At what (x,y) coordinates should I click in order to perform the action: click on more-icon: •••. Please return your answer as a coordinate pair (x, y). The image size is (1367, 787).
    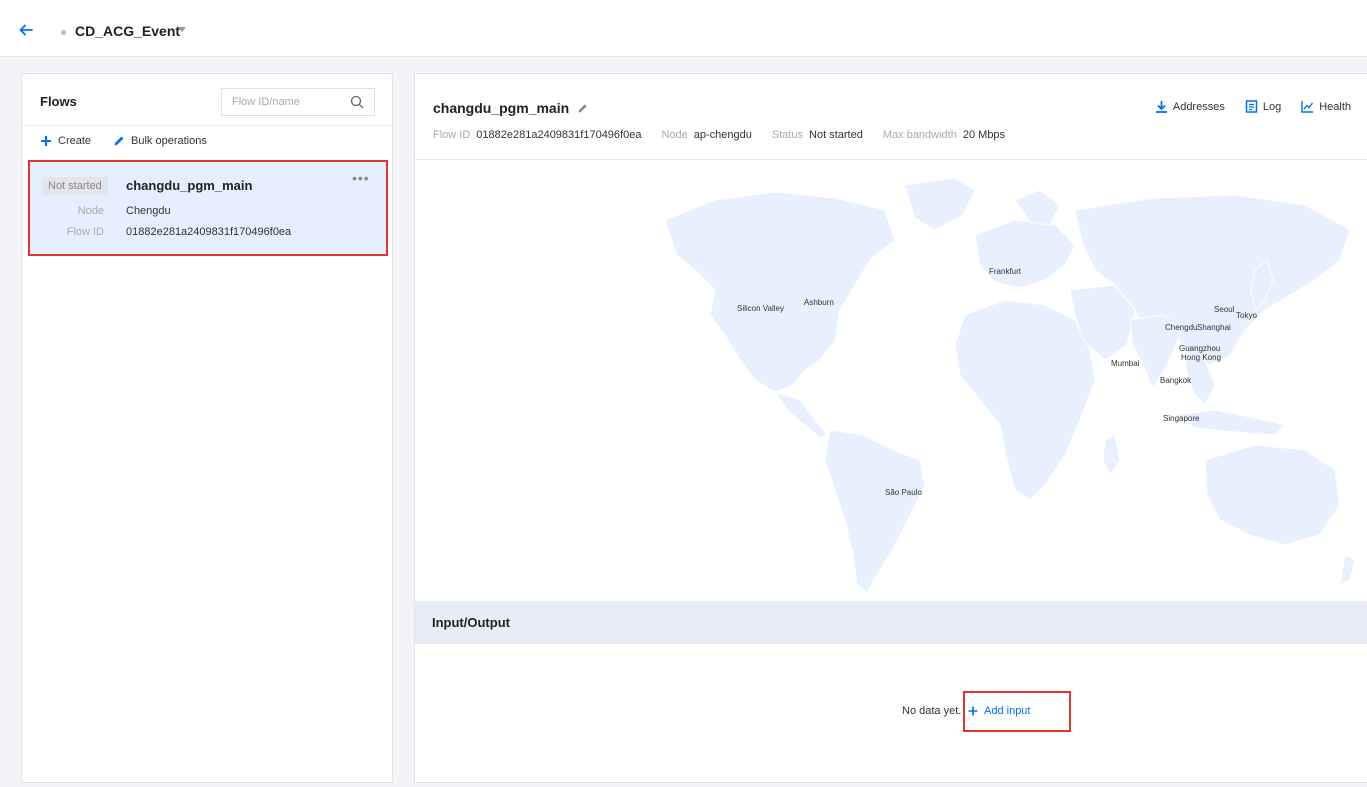
    Looking at the image, I should click on (361, 178).